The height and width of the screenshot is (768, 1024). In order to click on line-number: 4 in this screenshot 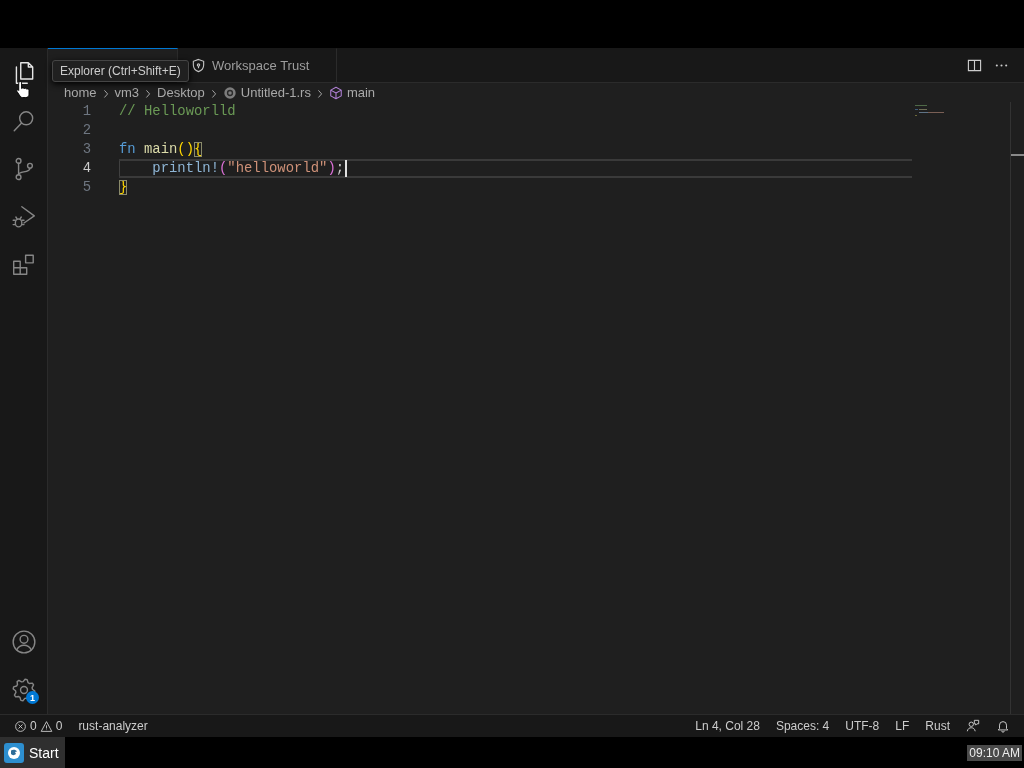, I will do `click(86, 168)`.